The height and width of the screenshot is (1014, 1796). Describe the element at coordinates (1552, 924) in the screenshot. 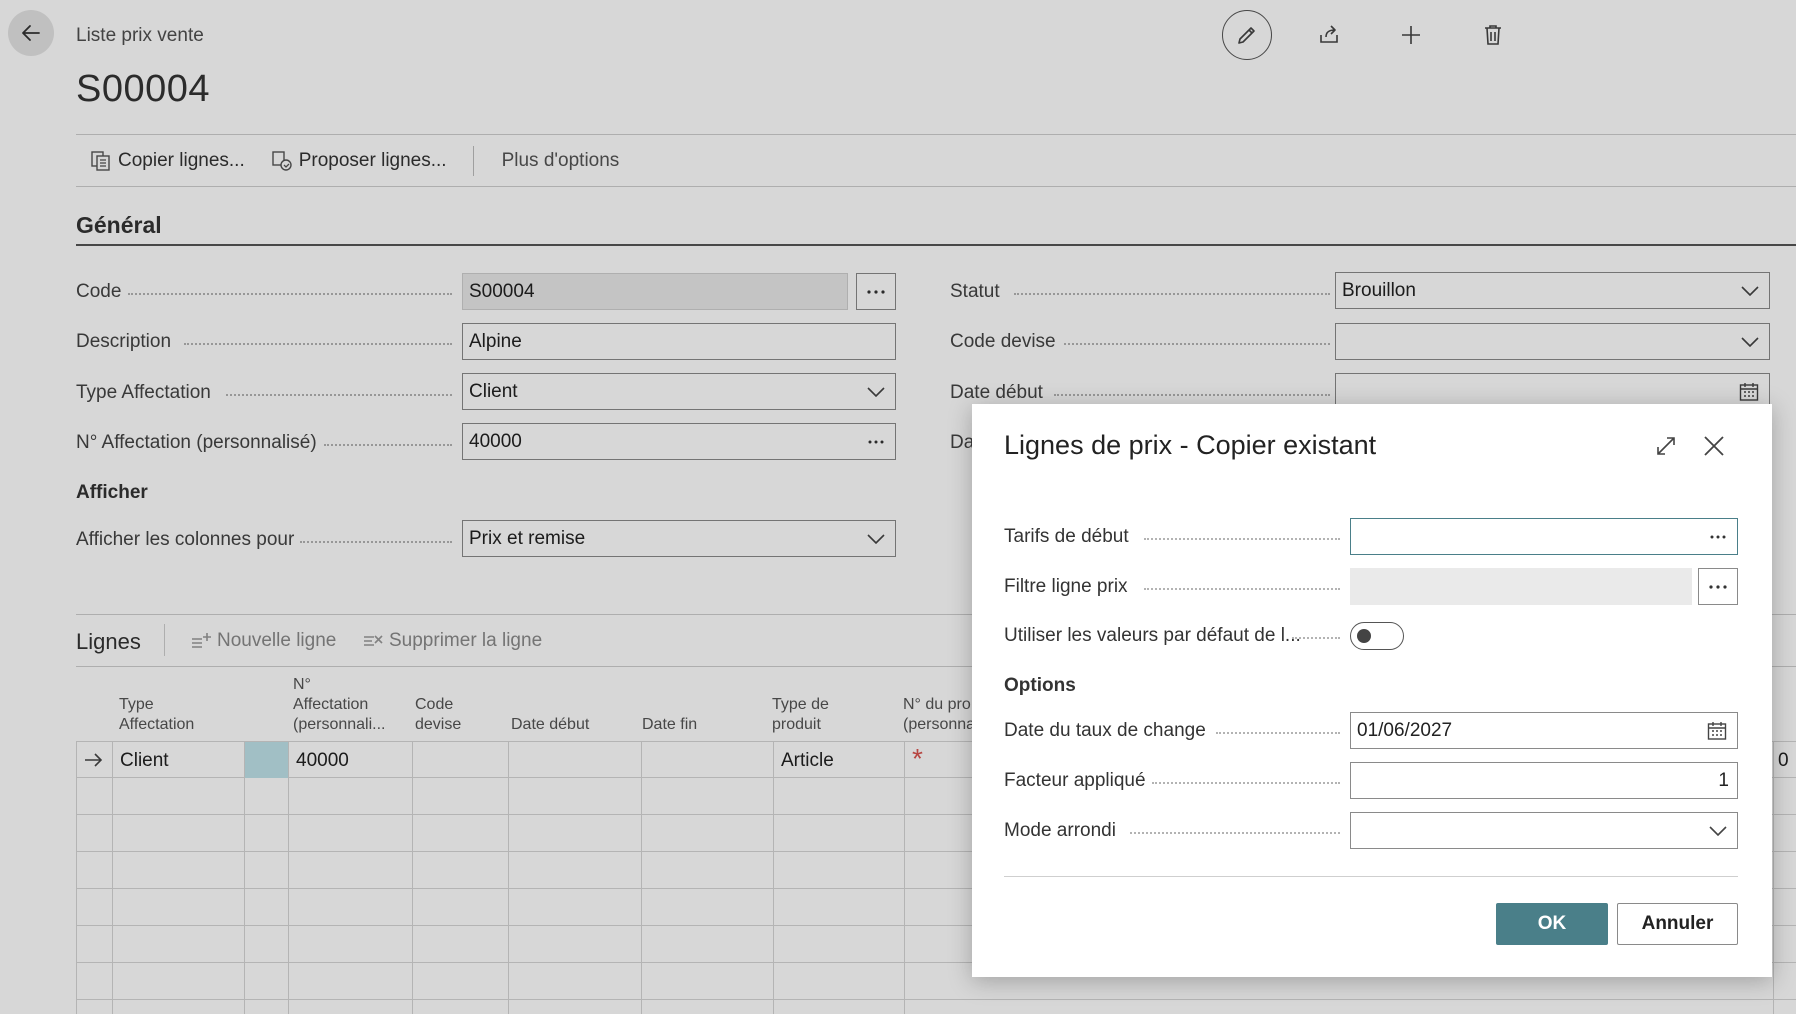

I see `ok-button: OK` at that location.